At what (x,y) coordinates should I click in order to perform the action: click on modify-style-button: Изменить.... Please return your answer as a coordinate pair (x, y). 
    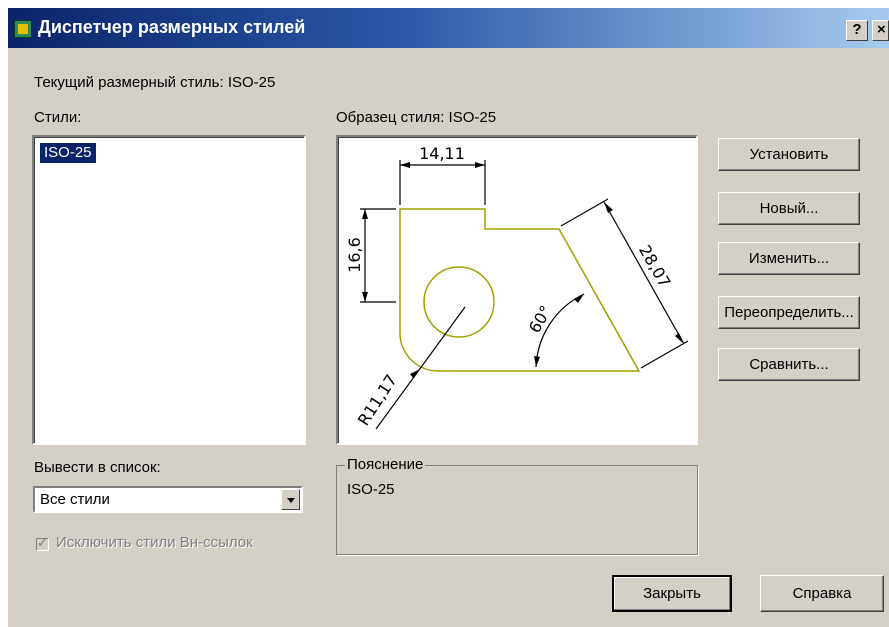
    Looking at the image, I should click on (789, 258).